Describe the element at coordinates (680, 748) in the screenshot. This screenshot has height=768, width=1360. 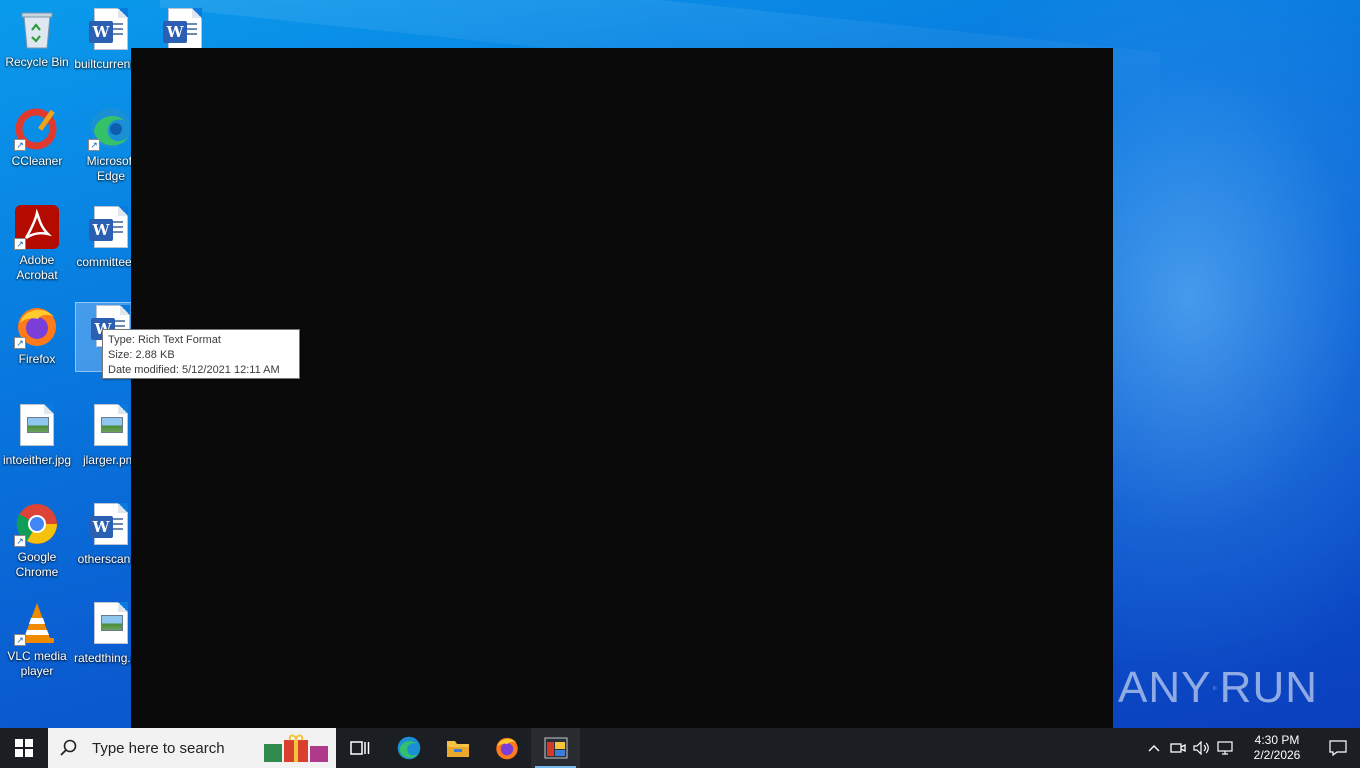
I see `taskbar: Type here to search 4:30 PM 2/2/2026` at that location.